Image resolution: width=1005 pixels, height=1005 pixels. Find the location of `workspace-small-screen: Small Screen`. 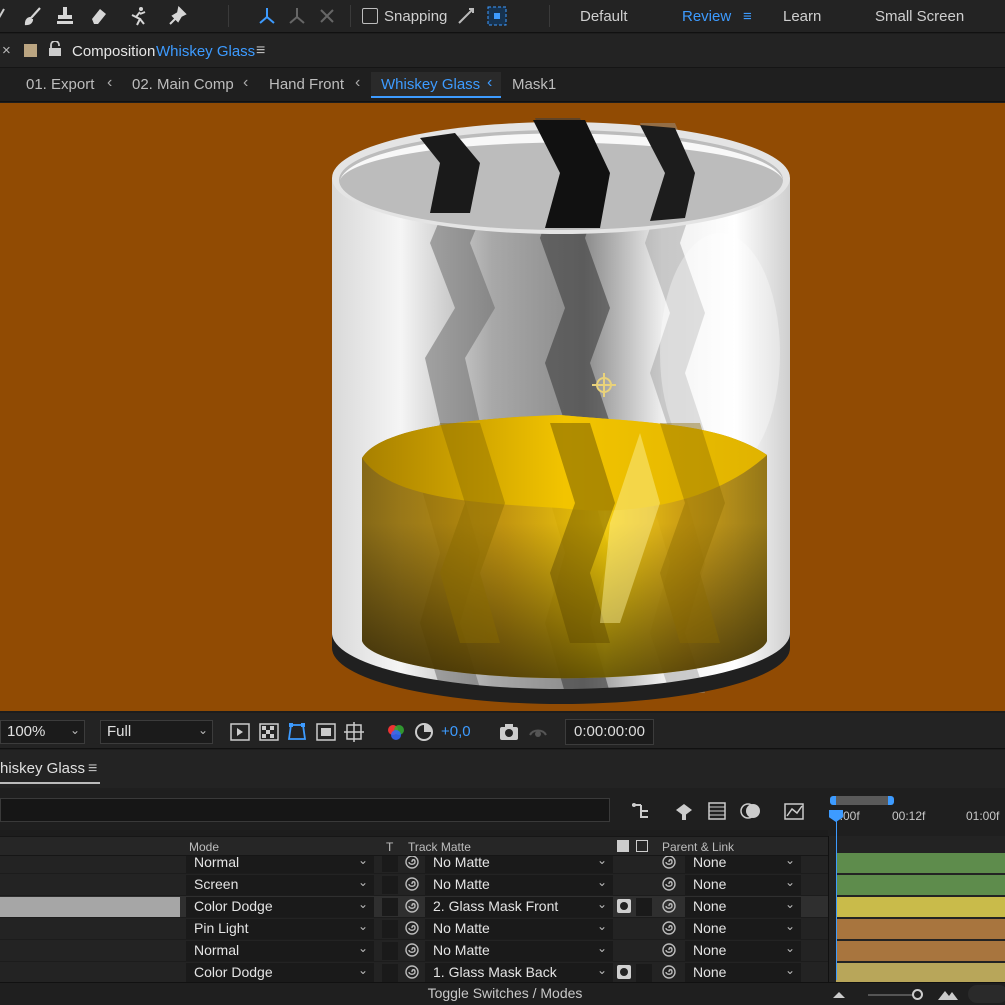

workspace-small-screen: Small Screen is located at coordinates (919, 16).